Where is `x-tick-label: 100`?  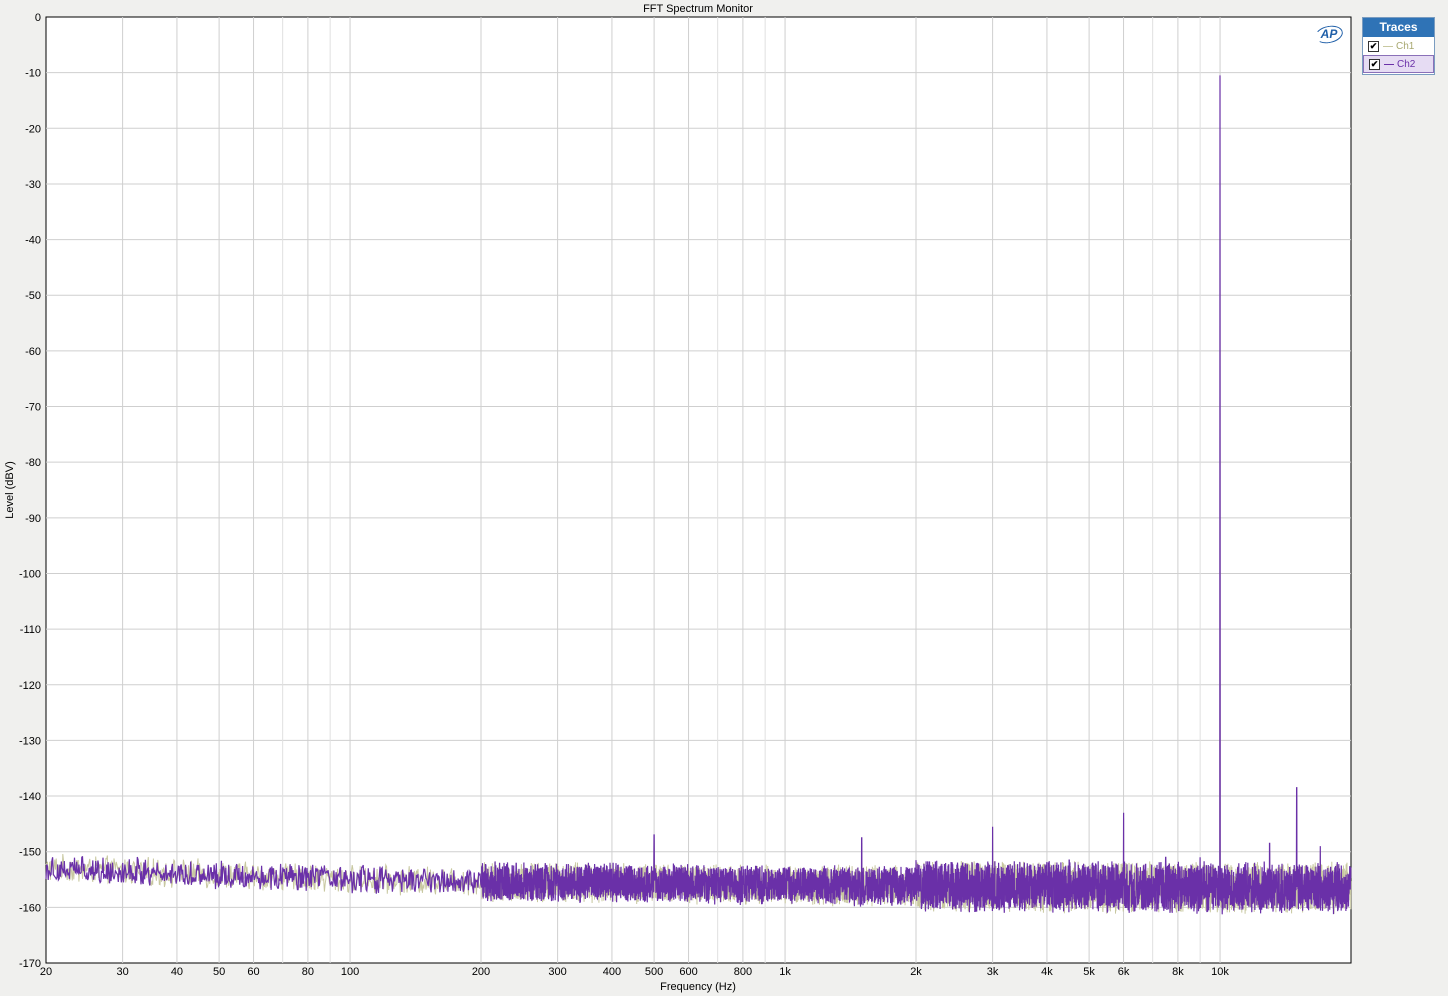 x-tick-label: 100 is located at coordinates (350, 972).